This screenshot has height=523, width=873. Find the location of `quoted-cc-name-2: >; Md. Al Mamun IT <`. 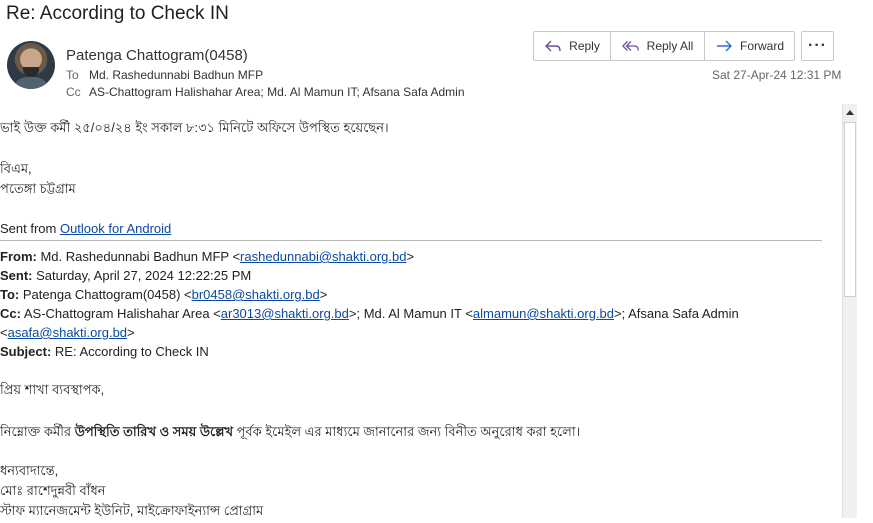

quoted-cc-name-2: >; Md. Al Mamun IT < is located at coordinates (410, 313).